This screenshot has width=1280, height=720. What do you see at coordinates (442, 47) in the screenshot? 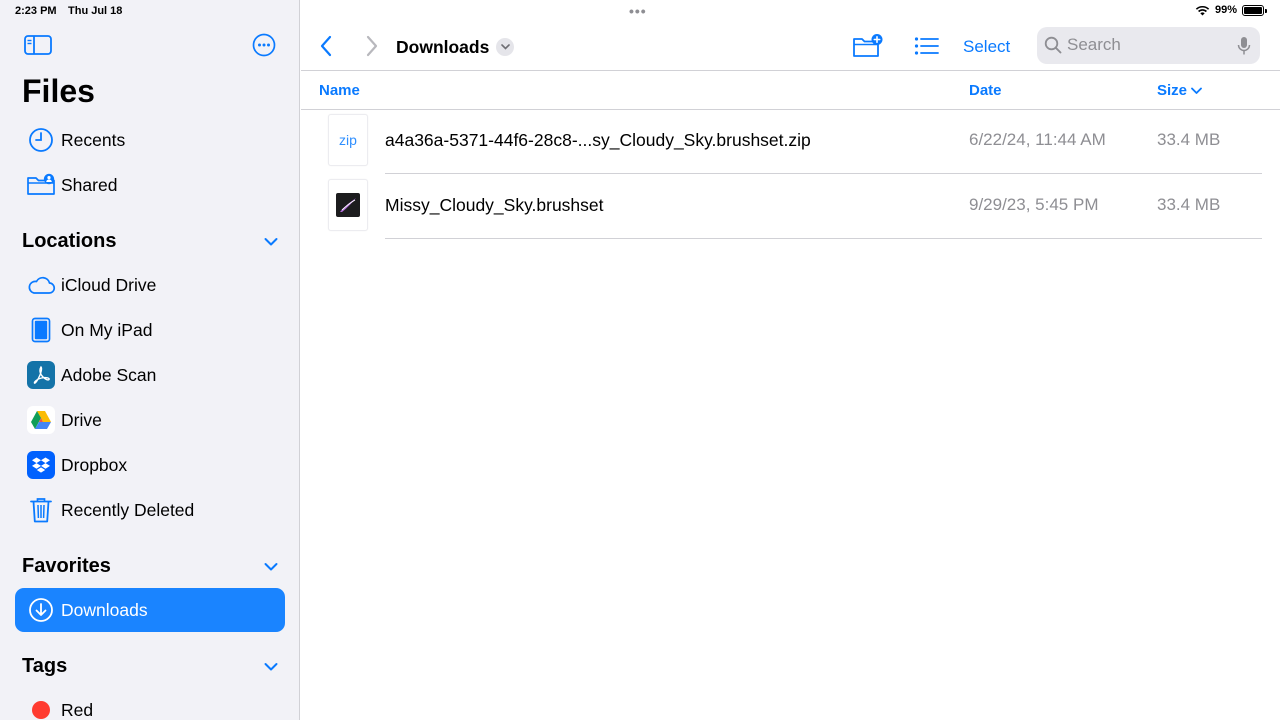
I see `current-folder-title: Downloads` at bounding box center [442, 47].